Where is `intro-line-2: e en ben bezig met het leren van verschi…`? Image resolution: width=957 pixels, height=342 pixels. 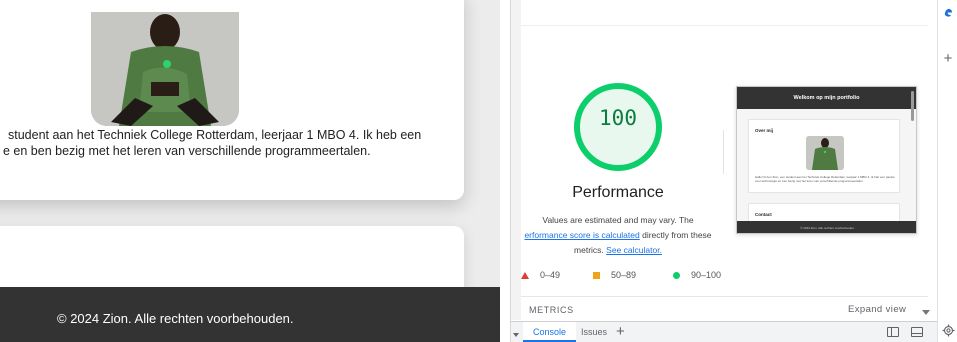
intro-line-2: e en ben bezig met het leren van verschi… is located at coordinates (187, 151).